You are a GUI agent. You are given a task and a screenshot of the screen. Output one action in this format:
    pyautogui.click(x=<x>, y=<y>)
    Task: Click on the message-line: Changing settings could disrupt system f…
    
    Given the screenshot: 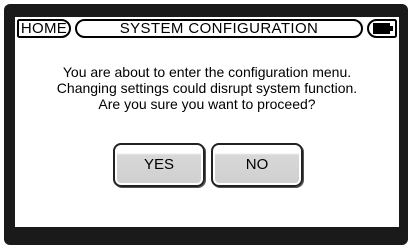 What is the action you would take?
    pyautogui.click(x=207, y=88)
    